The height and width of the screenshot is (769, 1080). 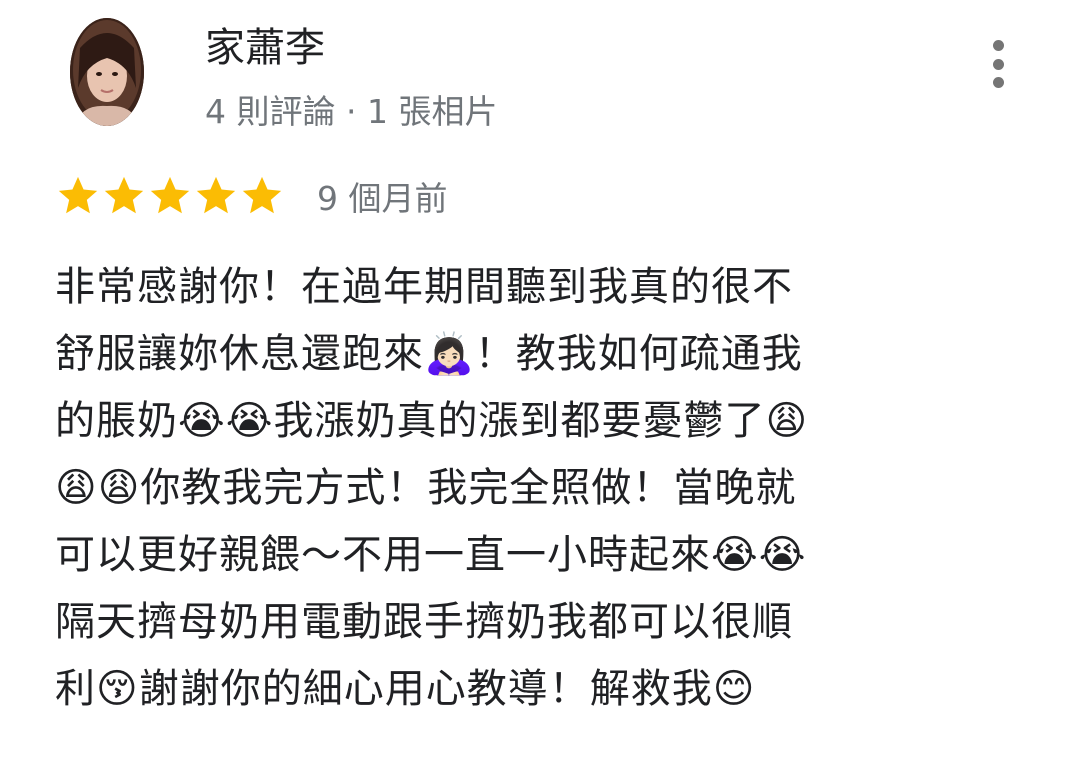 I want to click on star-rating, so click(x=170, y=196).